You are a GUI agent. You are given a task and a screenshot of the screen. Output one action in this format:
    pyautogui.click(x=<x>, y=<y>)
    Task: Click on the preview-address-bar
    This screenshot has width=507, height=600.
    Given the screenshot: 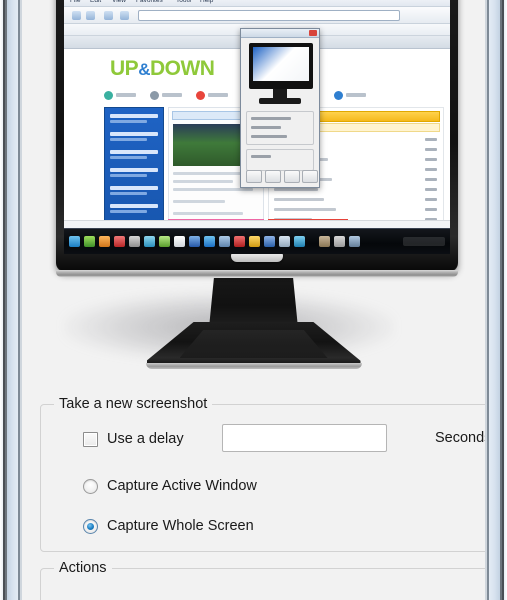 What is the action you would take?
    pyautogui.click(x=269, y=15)
    